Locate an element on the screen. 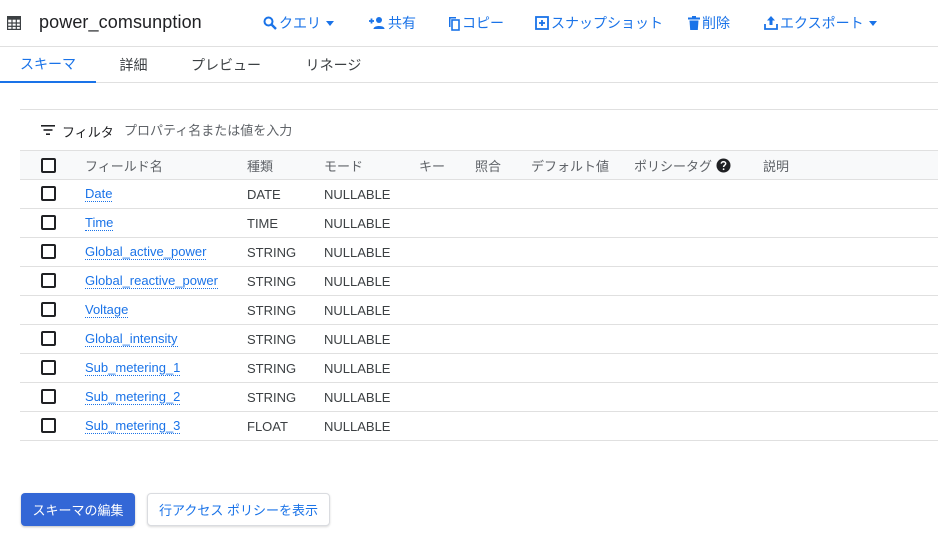 This screenshot has height=554, width=938. column-header-type: 種類 is located at coordinates (260, 165).